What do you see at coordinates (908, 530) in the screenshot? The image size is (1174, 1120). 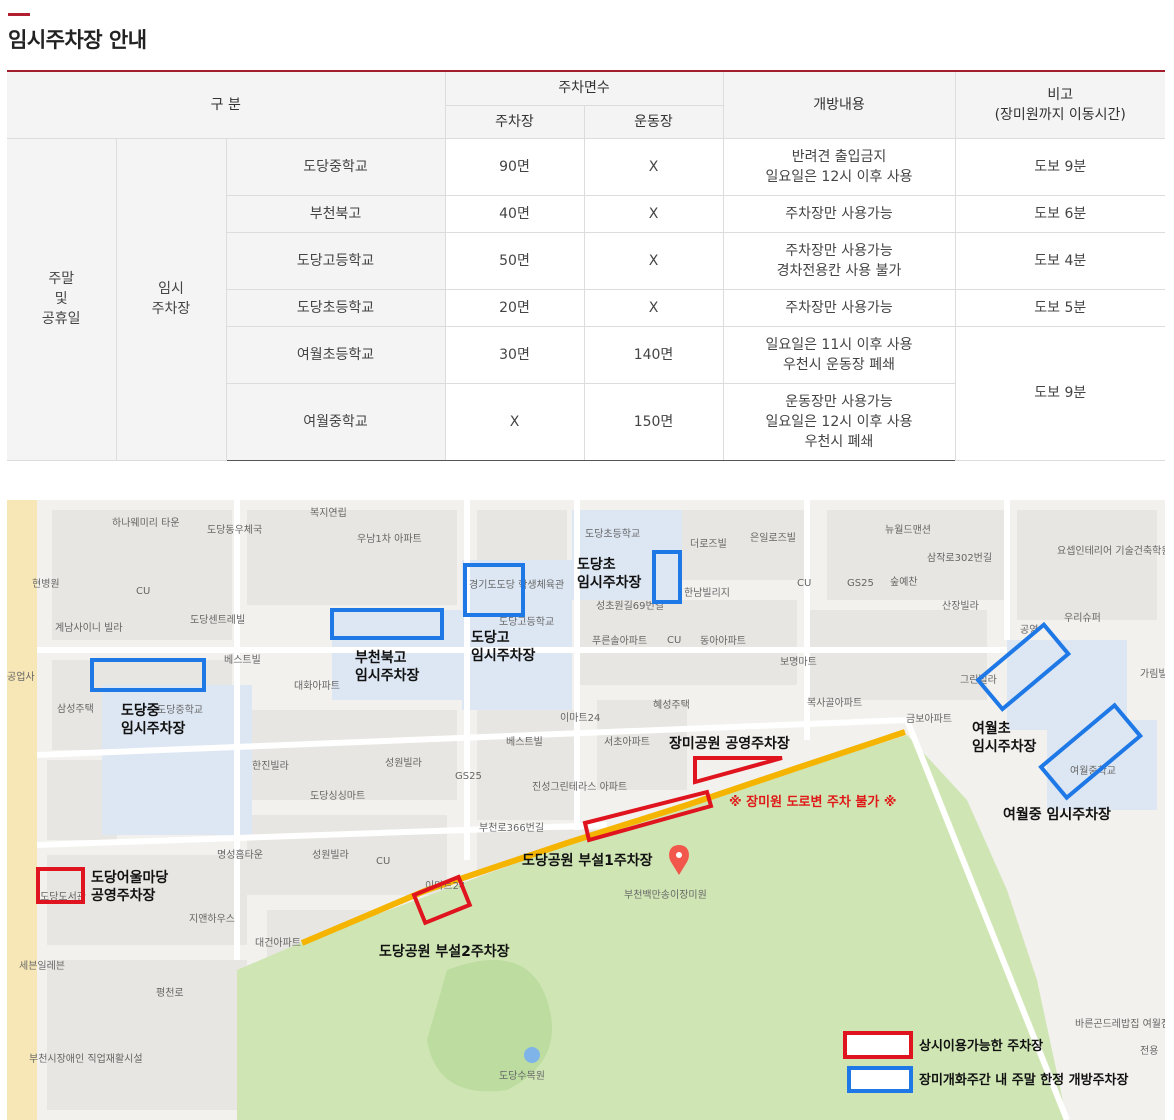 I see `poi-newworld: 뉴월드맨션` at bounding box center [908, 530].